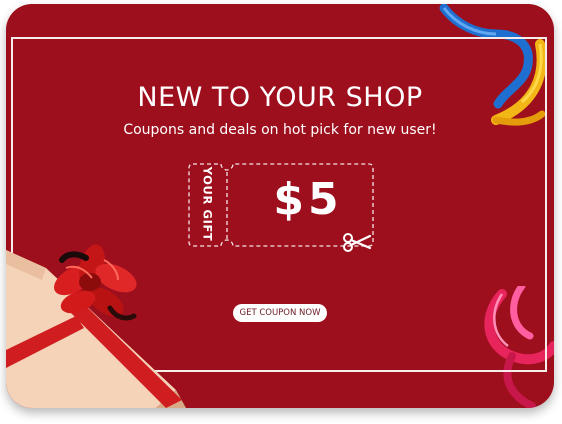 The width and height of the screenshot is (562, 424). What do you see at coordinates (357, 242) in the screenshot?
I see `scissors-icon` at bounding box center [357, 242].